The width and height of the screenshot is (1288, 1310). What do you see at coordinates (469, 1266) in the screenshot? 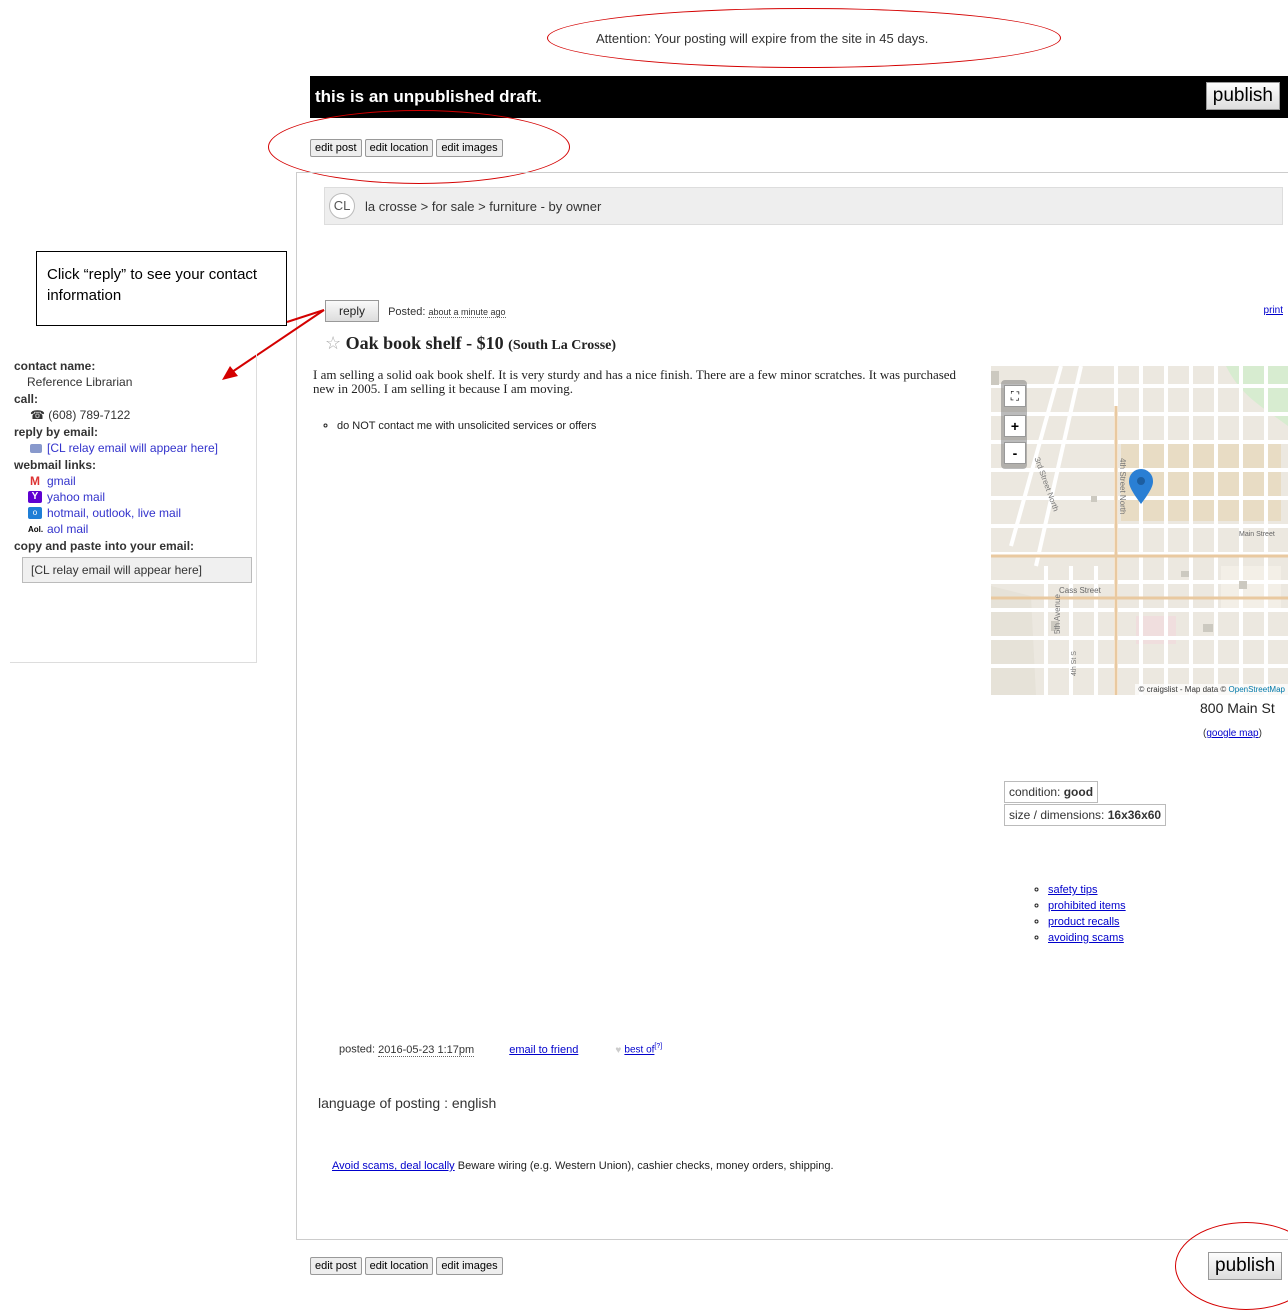
I see `edit-images-button-bottom: edit images` at bounding box center [469, 1266].